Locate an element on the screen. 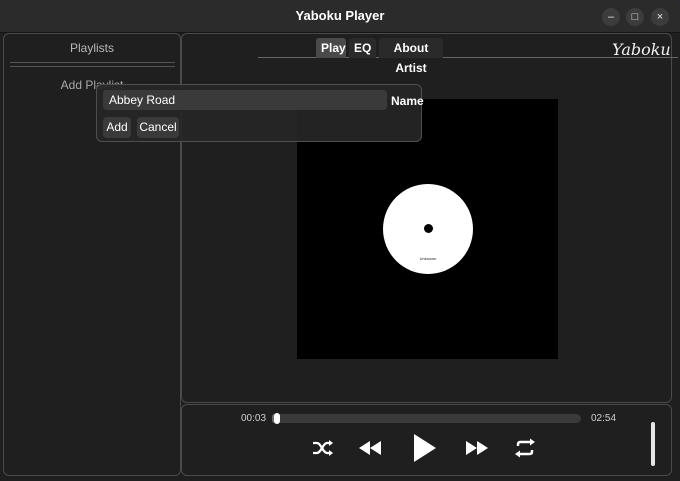  tab-play: Play is located at coordinates (331, 48).